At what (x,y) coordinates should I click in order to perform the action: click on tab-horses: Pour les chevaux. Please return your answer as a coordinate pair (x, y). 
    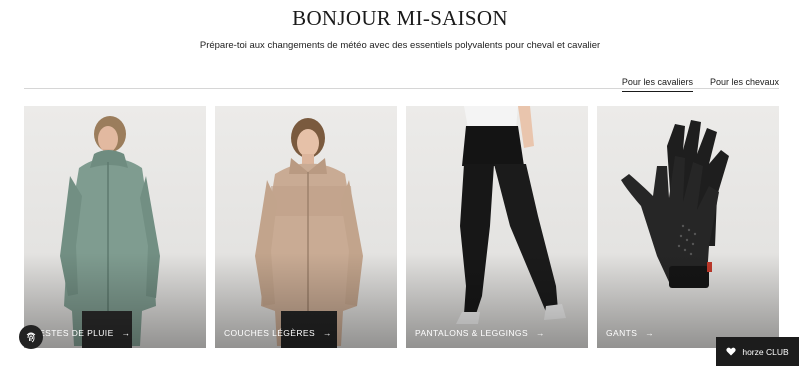
    Looking at the image, I should click on (744, 84).